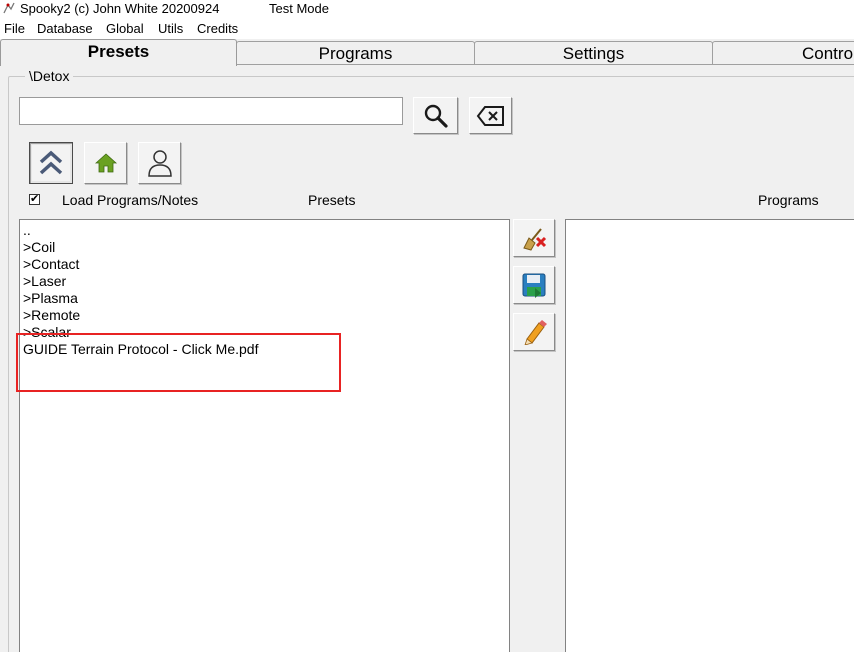 The image size is (854, 652). I want to click on tab-control: Control, so click(783, 52).